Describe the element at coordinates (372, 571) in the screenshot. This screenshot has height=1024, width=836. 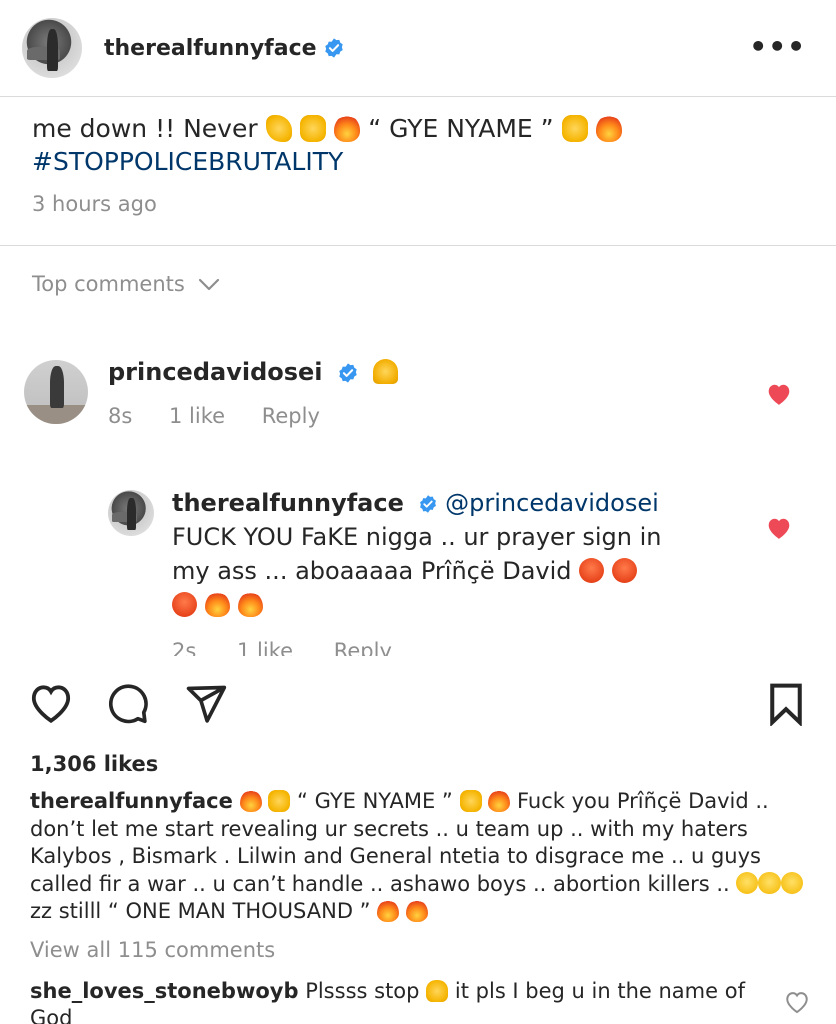
I see `comment-text: my ass ... aboaaaaa Prîñçë David` at that location.